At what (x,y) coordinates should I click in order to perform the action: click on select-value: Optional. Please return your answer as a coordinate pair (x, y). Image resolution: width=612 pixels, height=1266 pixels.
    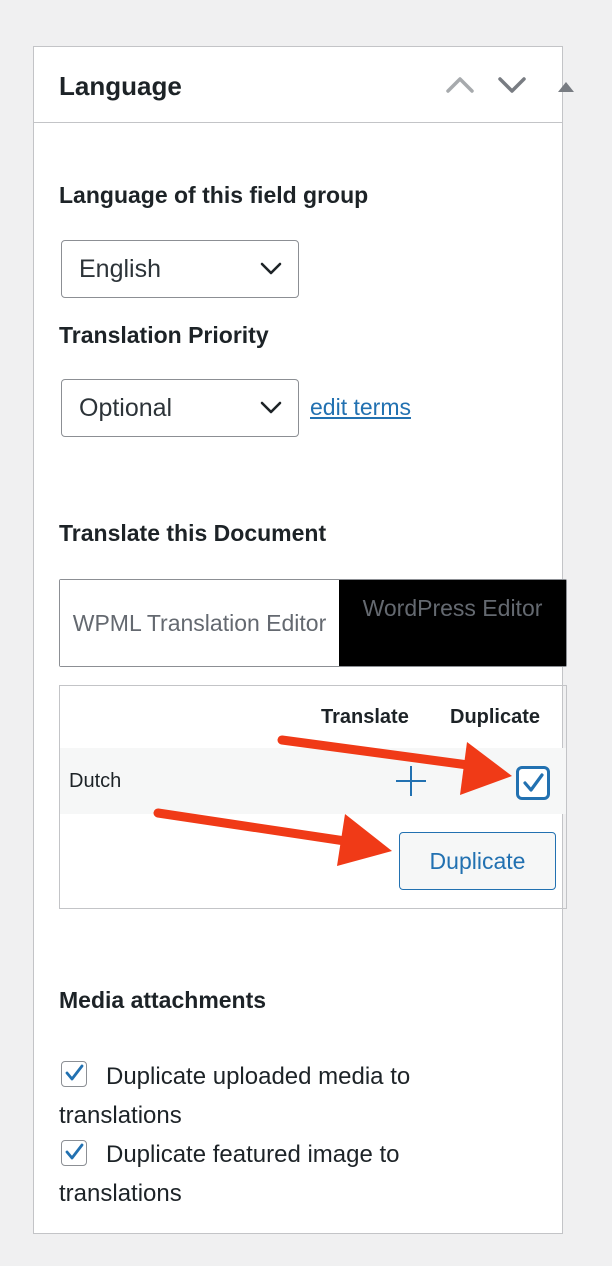
    Looking at the image, I should click on (126, 408).